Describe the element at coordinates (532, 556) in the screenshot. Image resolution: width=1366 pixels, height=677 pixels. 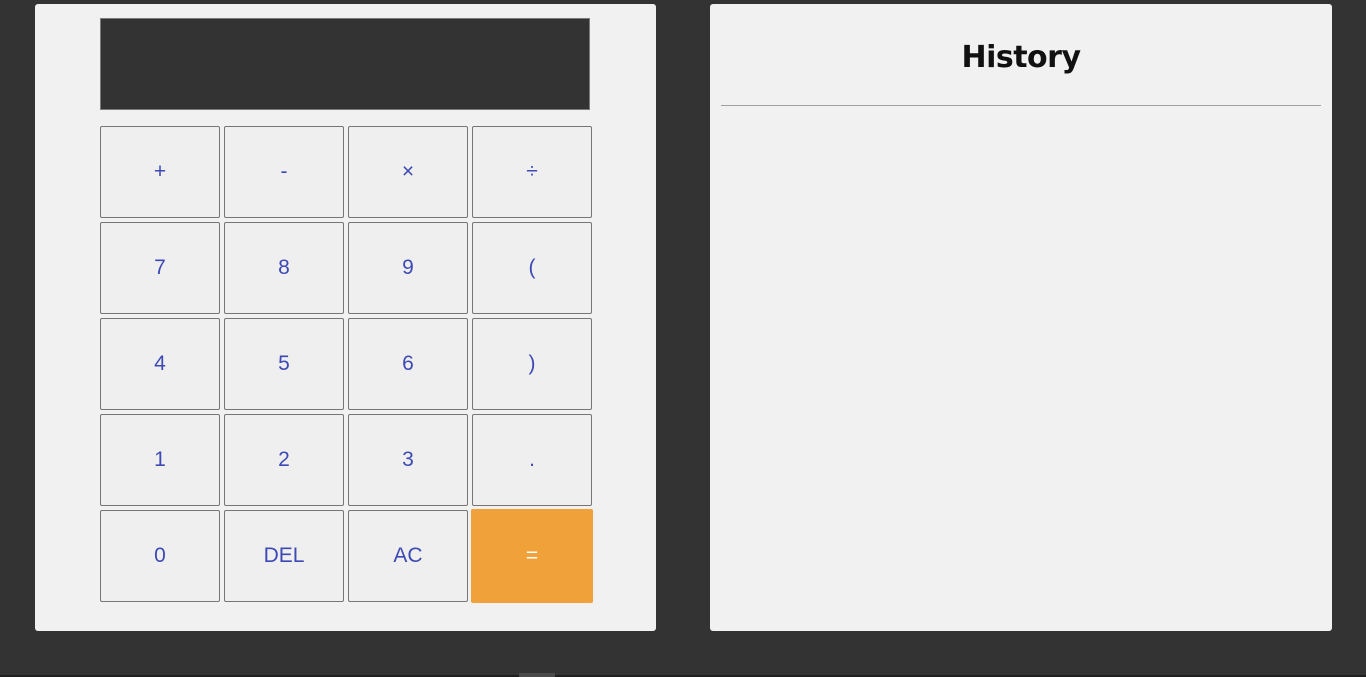
I see `equals-button: =` at that location.